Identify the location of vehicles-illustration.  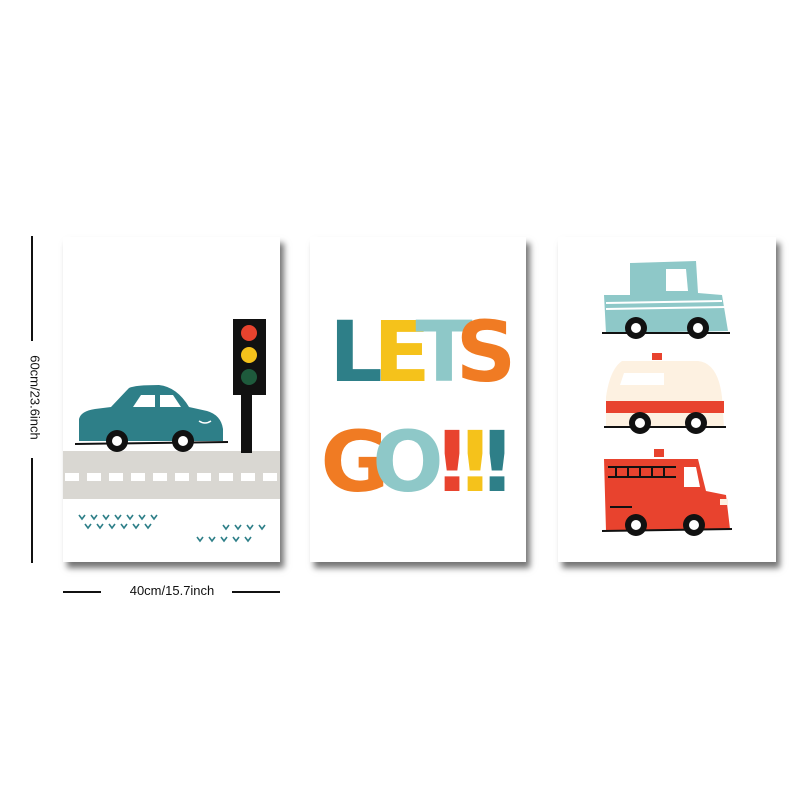
(667, 398).